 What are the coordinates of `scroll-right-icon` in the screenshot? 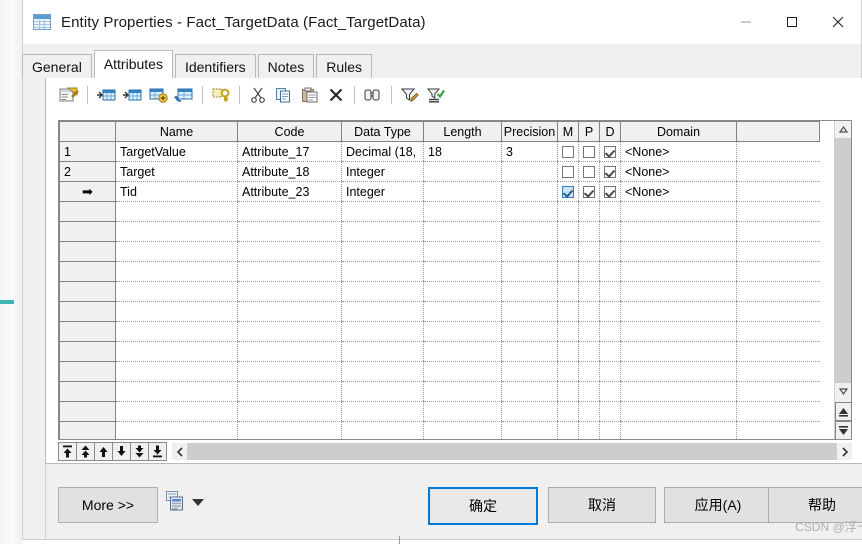 It's located at (844, 451).